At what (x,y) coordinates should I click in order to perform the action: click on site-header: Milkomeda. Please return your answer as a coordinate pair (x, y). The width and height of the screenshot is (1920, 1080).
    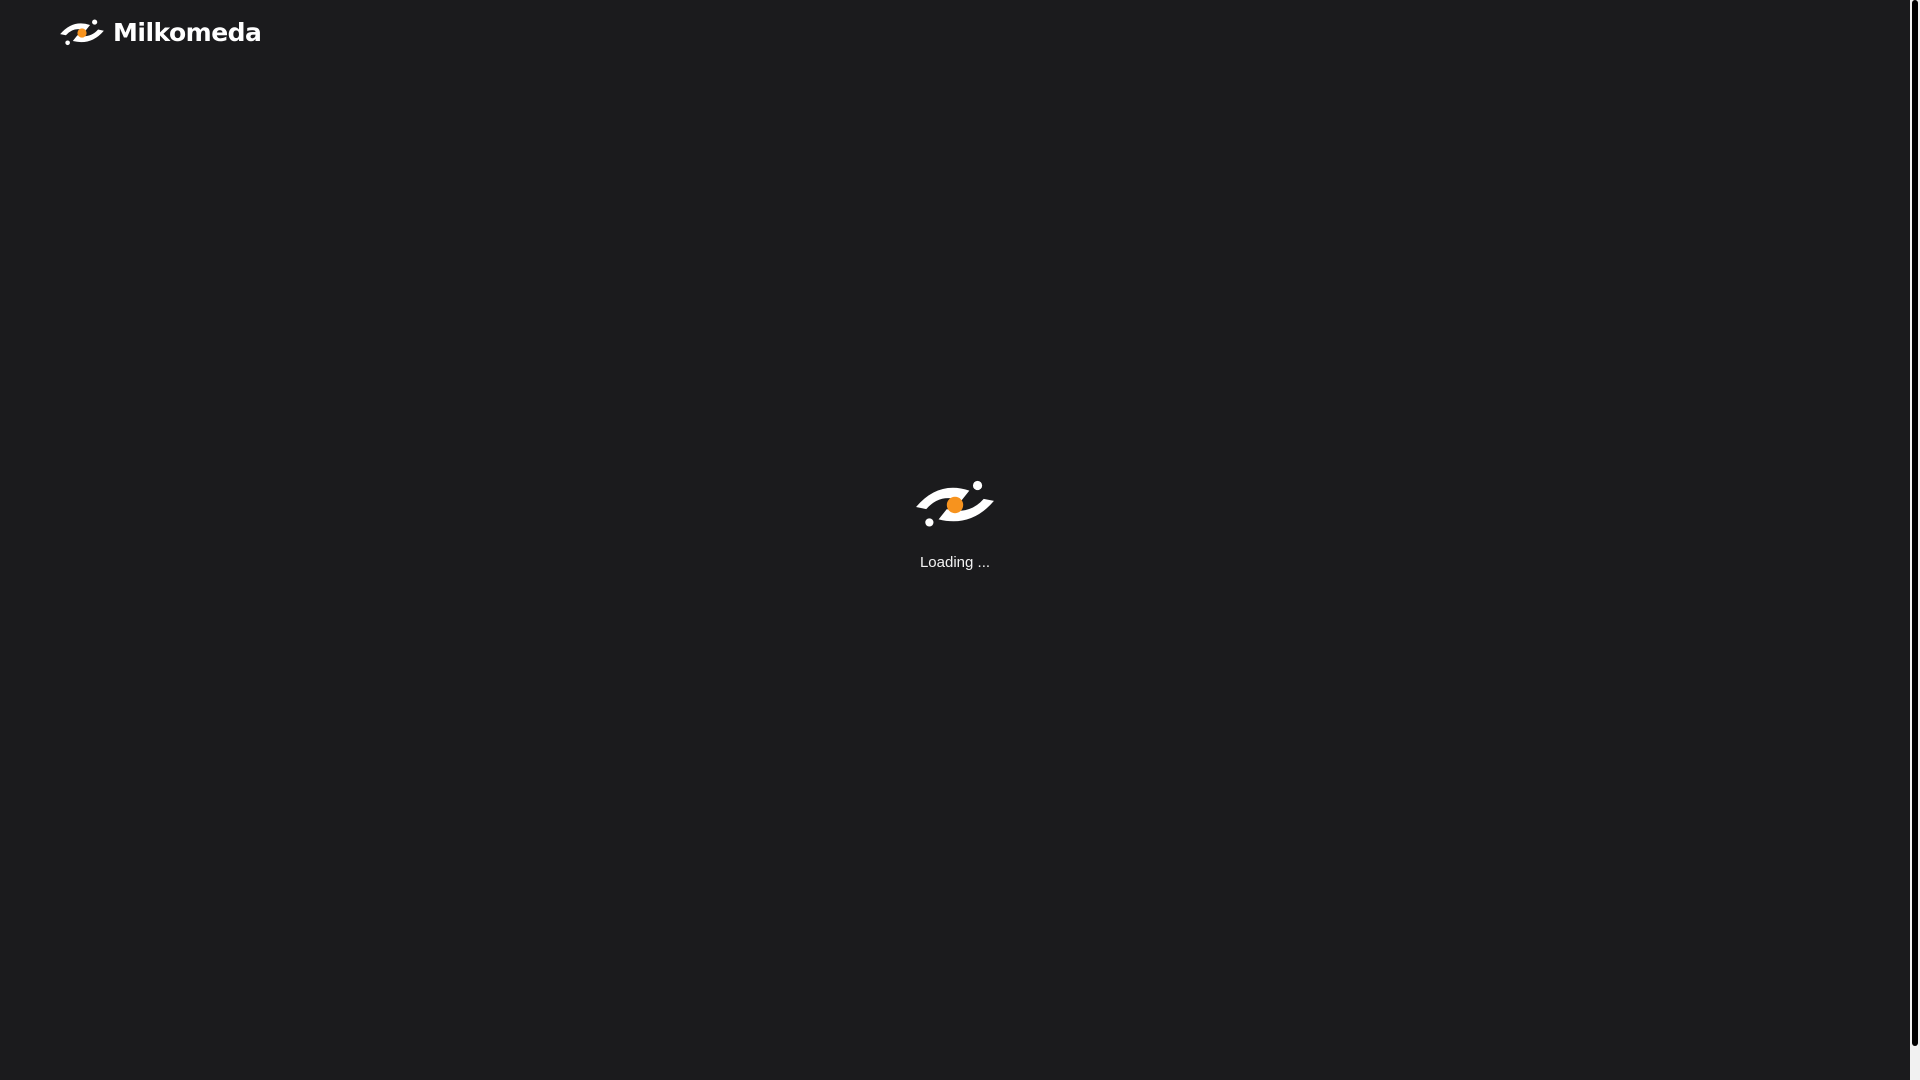
    Looking at the image, I should click on (160, 33).